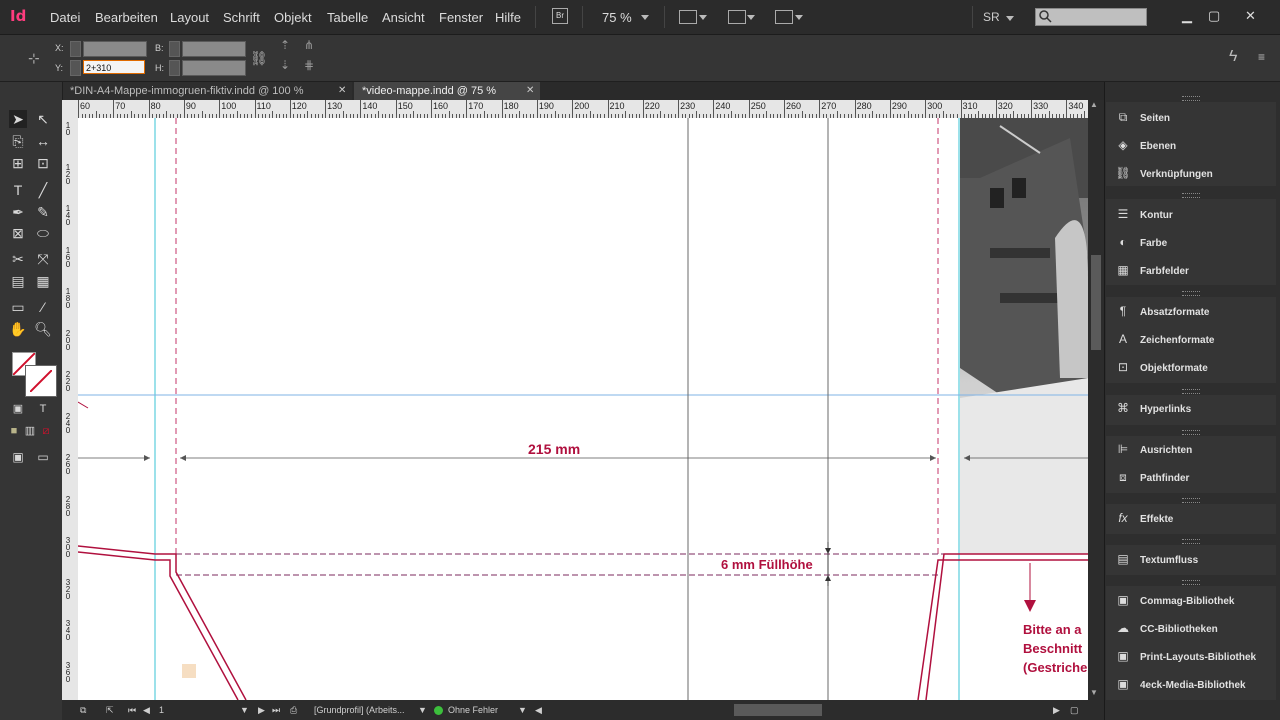  What do you see at coordinates (18, 409) in the screenshot?
I see `formatting-container-icon: ▣` at bounding box center [18, 409].